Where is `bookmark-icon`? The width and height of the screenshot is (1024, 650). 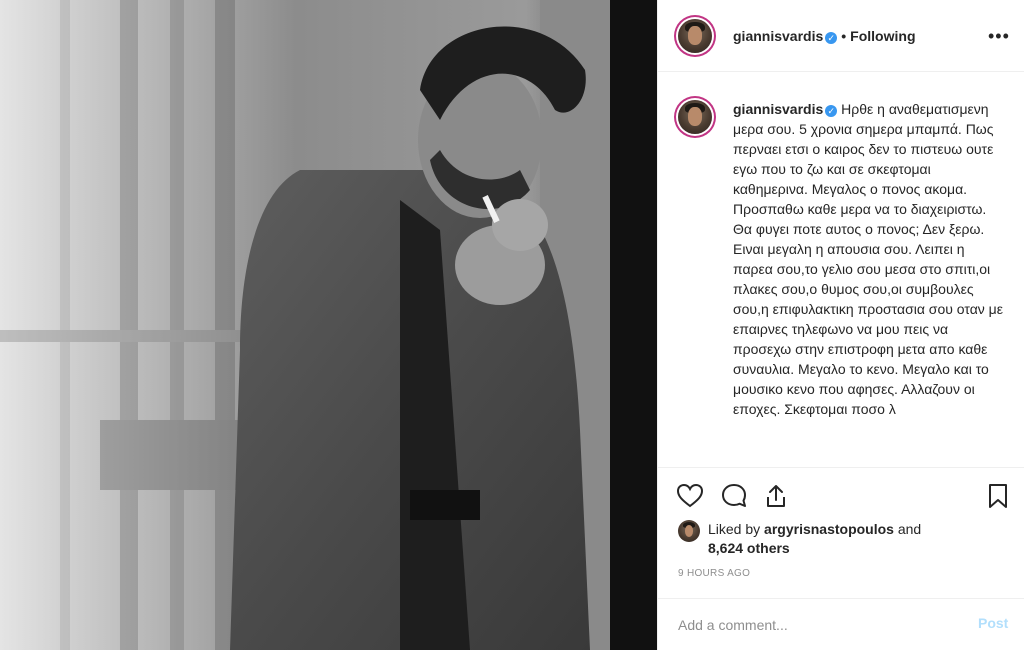 bookmark-icon is located at coordinates (998, 496).